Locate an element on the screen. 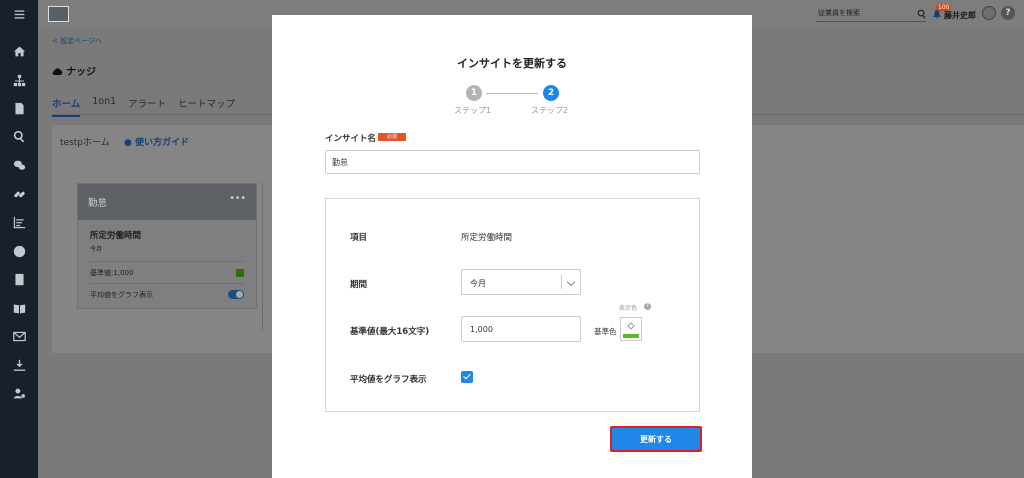 This screenshot has width=1024, height=478. back-to-settings-link: < 設定ページへ is located at coordinates (77, 41).